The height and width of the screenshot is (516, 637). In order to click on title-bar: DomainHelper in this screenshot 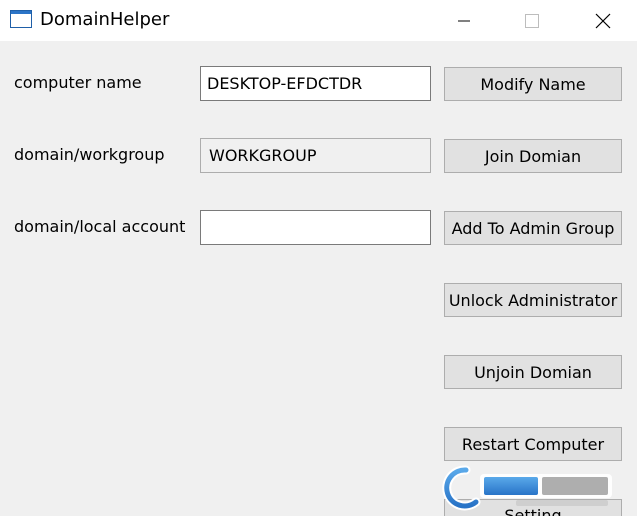, I will do `click(318, 20)`.